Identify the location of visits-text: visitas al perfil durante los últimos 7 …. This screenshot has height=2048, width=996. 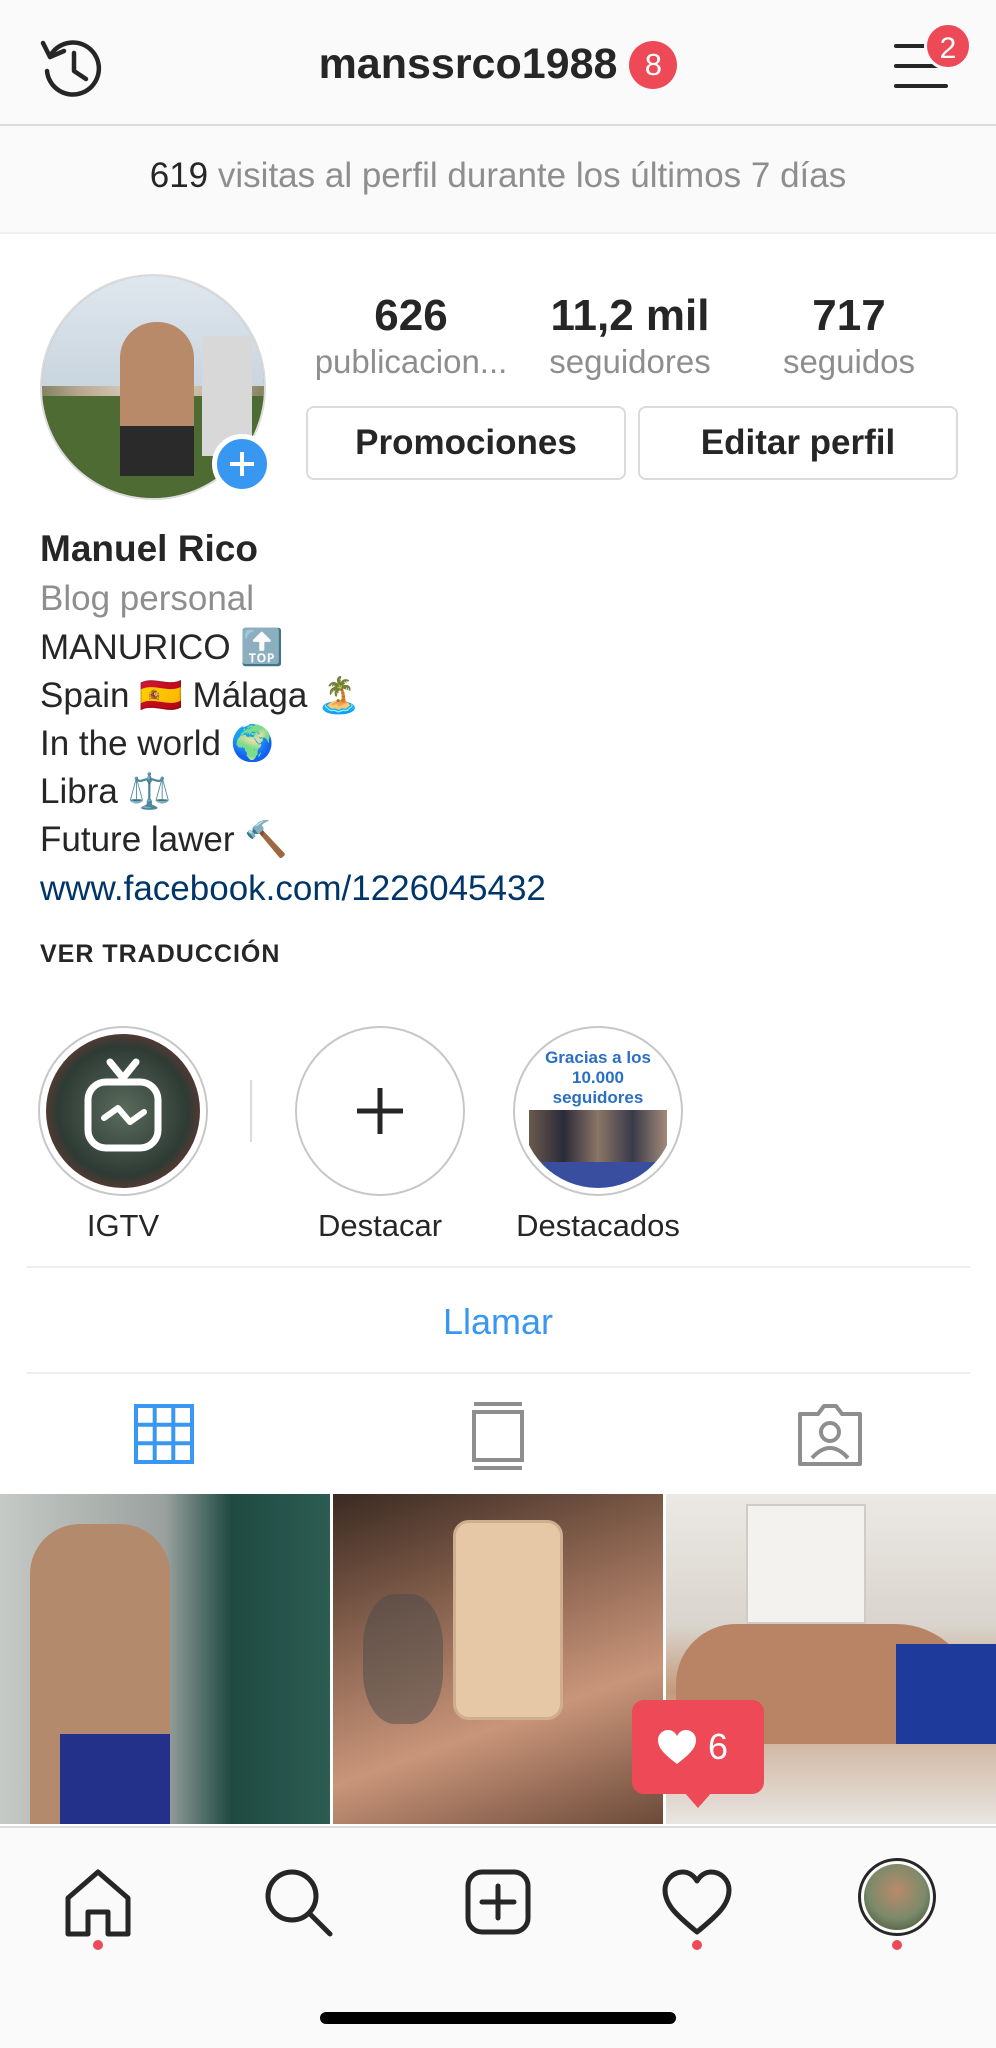
(532, 175).